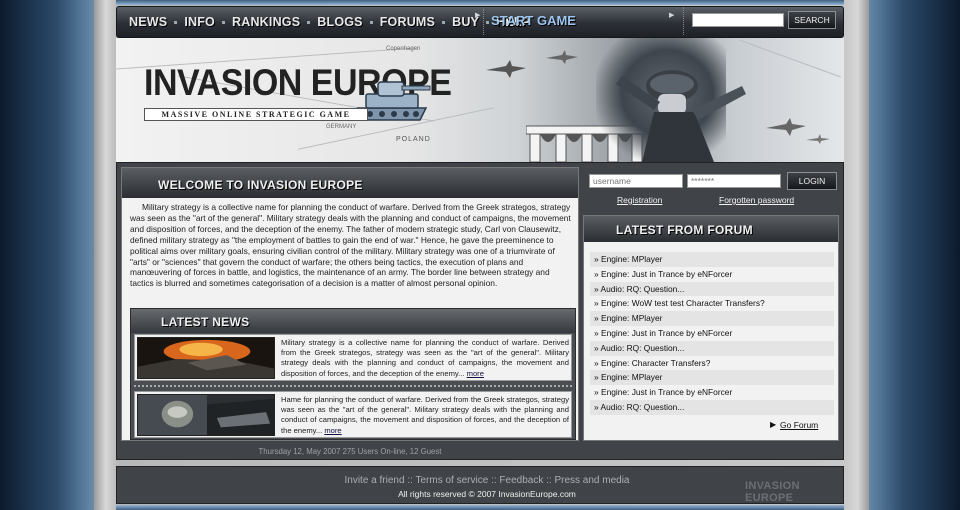 The width and height of the screenshot is (960, 510). Describe the element at coordinates (521, 480) in the screenshot. I see `feedback-link: Feedback` at that location.